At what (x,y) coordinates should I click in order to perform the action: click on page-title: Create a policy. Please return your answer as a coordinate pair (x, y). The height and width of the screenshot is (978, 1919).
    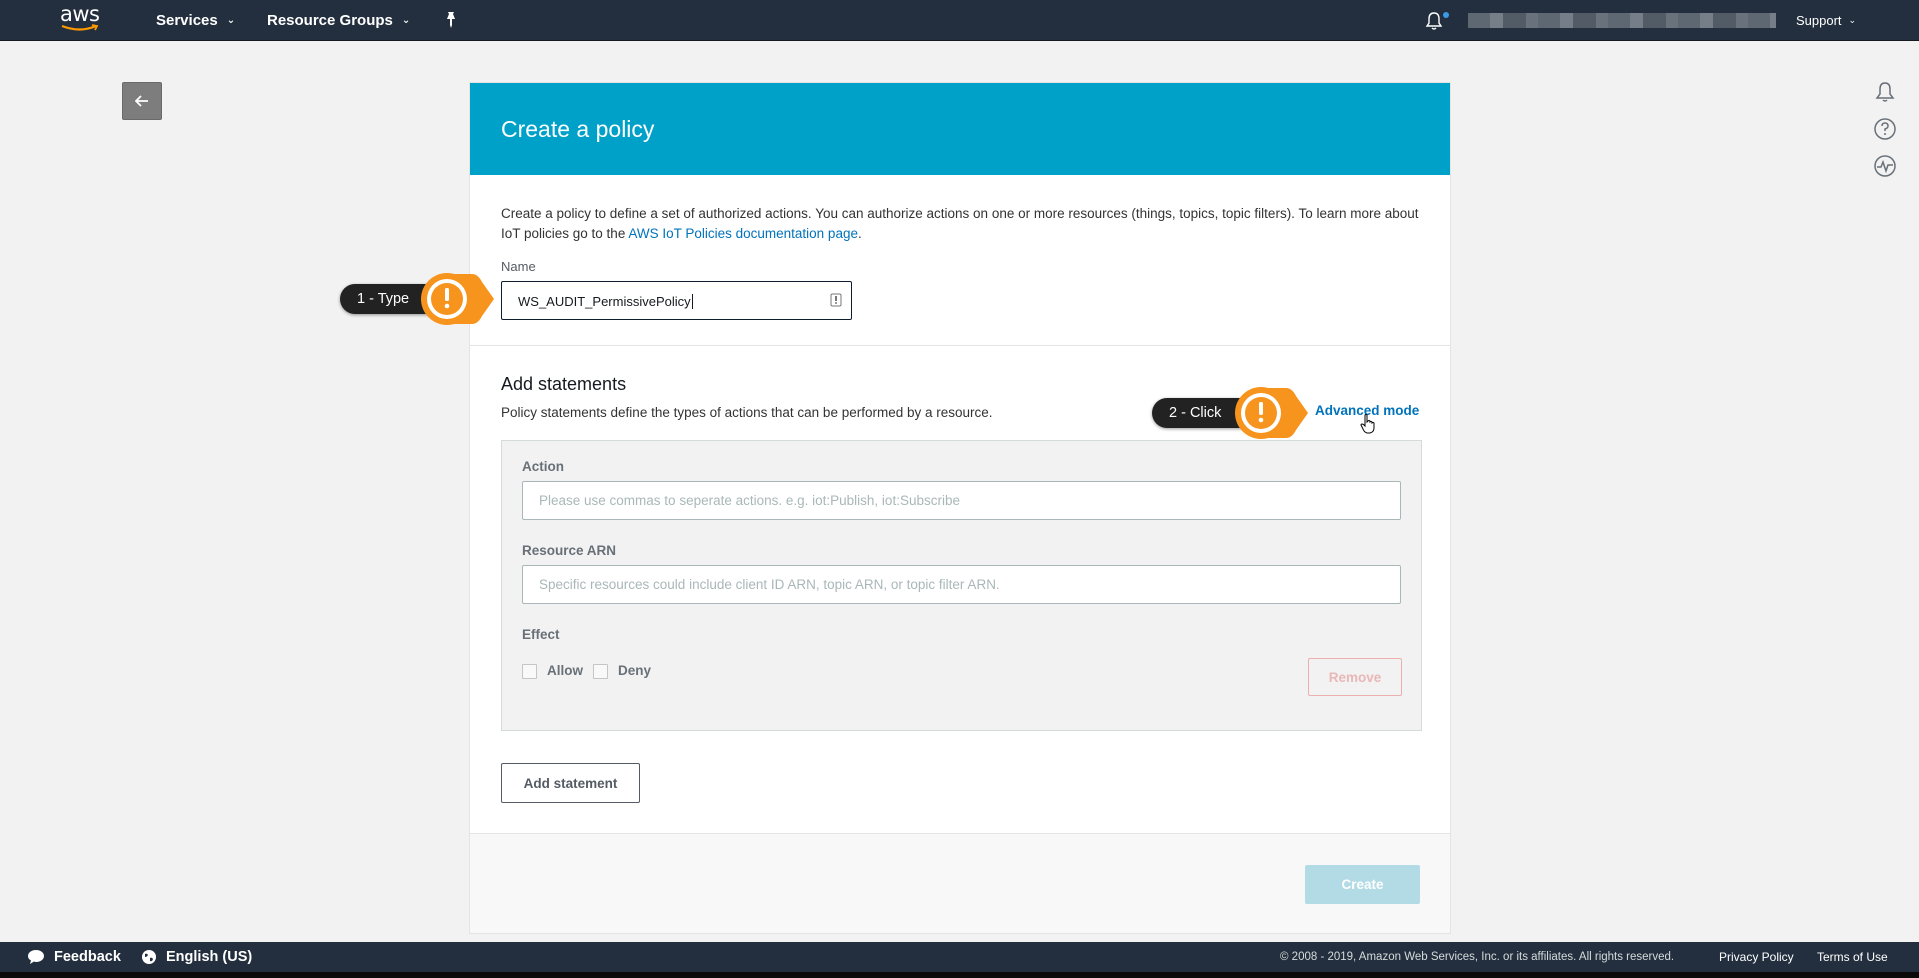
    Looking at the image, I should click on (578, 129).